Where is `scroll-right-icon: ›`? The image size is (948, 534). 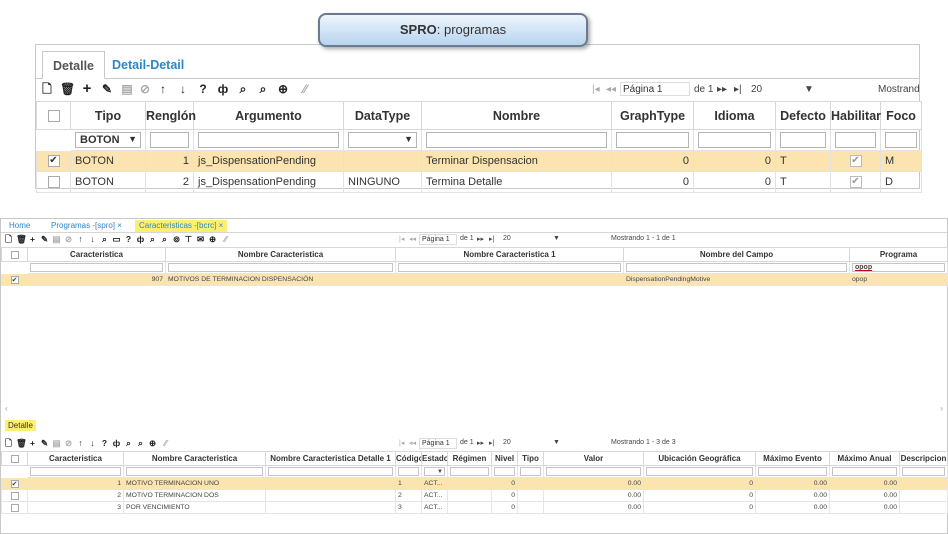 scroll-right-icon: › is located at coordinates (941, 408).